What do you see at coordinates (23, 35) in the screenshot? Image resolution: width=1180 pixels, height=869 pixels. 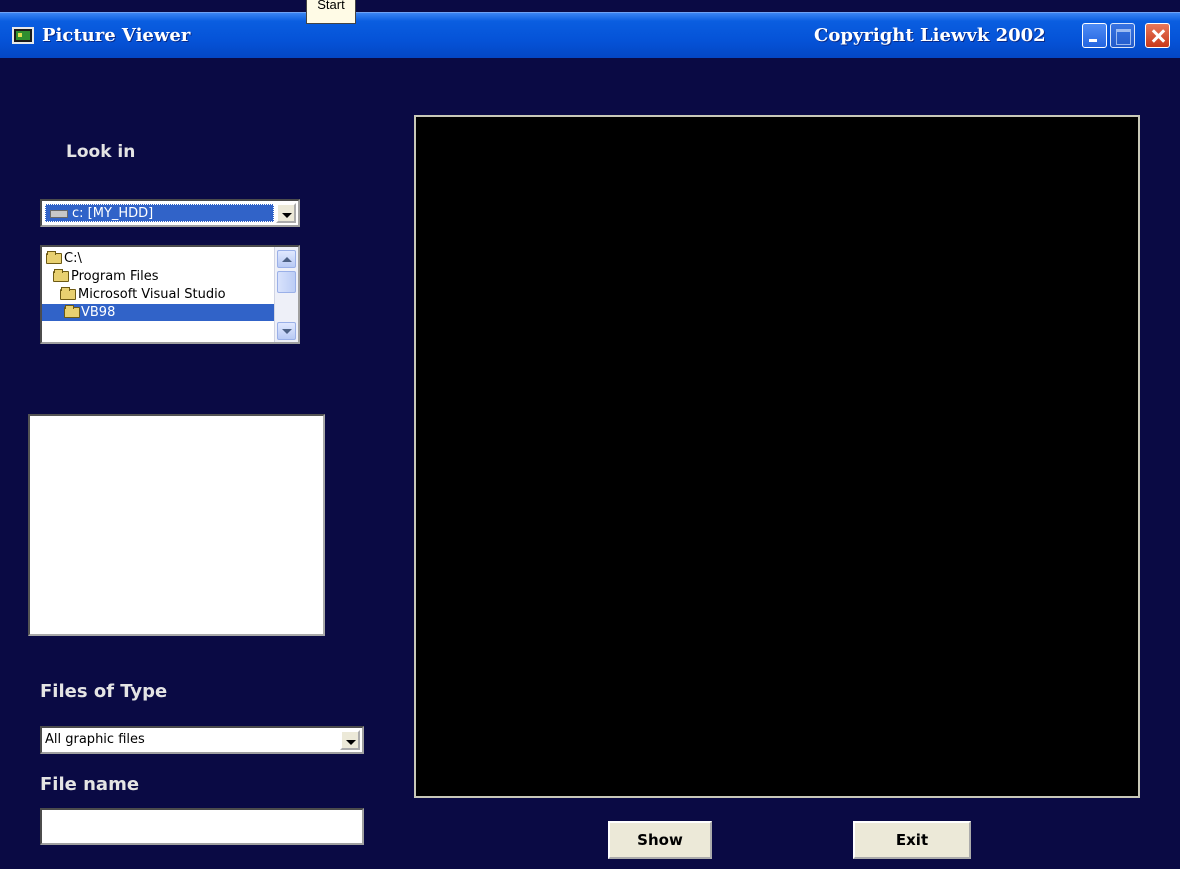 I see `picture-viewer-app-icon` at bounding box center [23, 35].